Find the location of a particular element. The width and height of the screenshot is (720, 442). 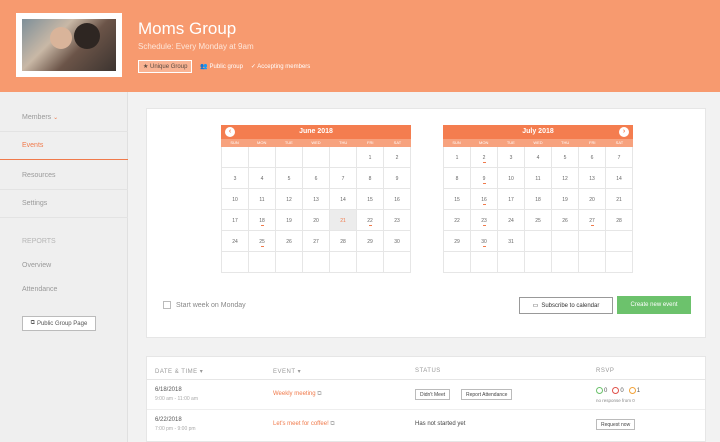

report-attendance-button: Report Attendance is located at coordinates (487, 394).